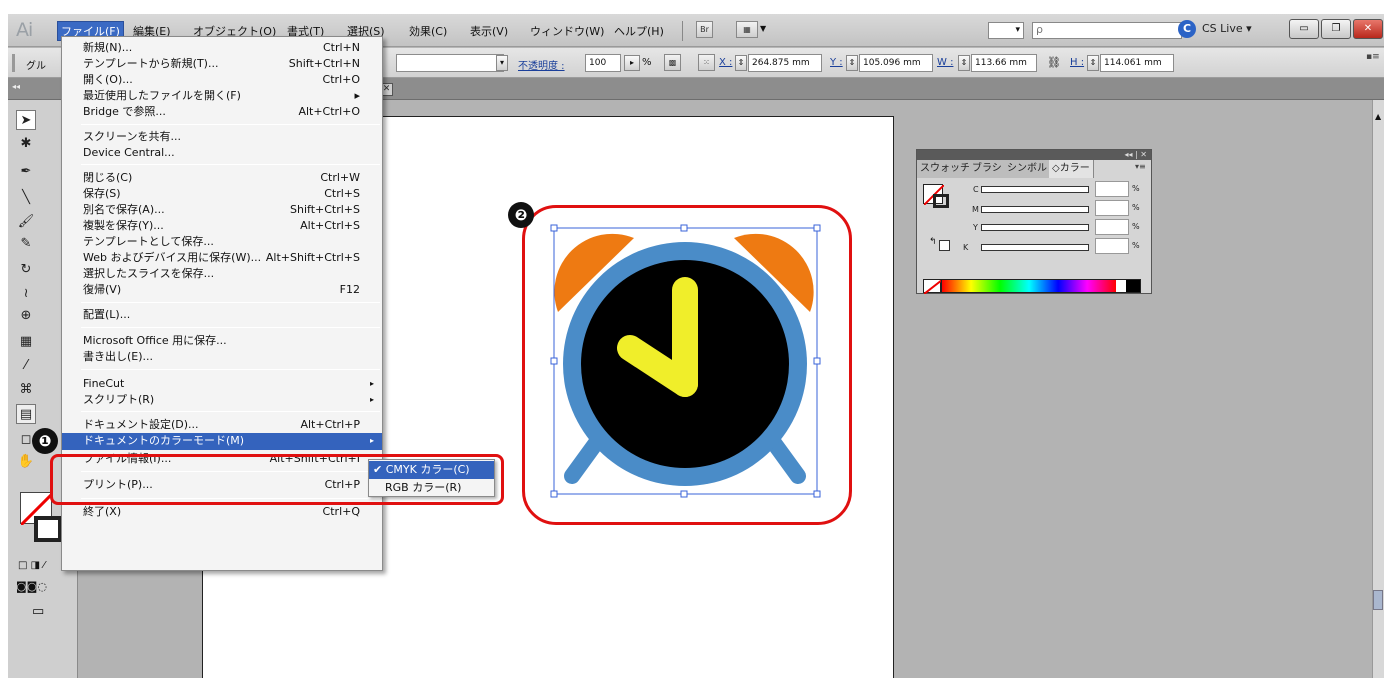  What do you see at coordinates (785, 63) in the screenshot?
I see `x-input: 264.875 mm` at bounding box center [785, 63].